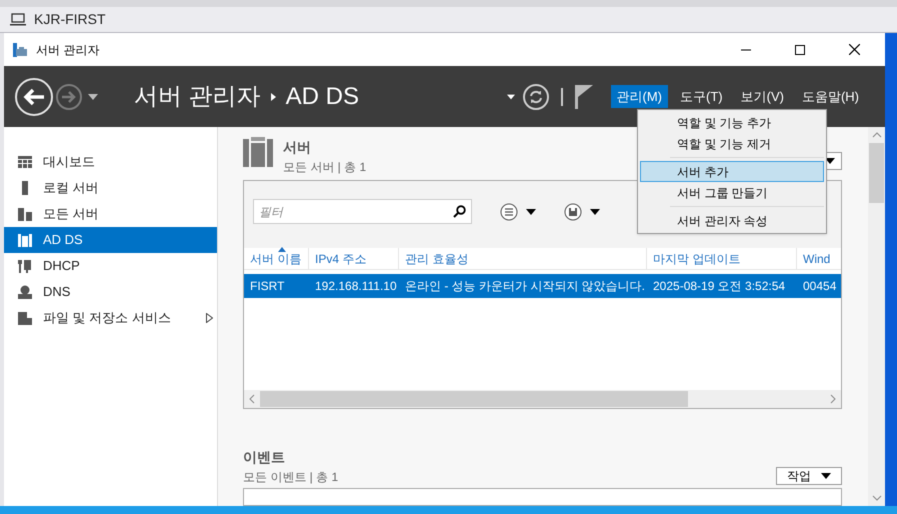  Describe the element at coordinates (701, 96) in the screenshot. I see `menu-item: 도구(T)` at that location.